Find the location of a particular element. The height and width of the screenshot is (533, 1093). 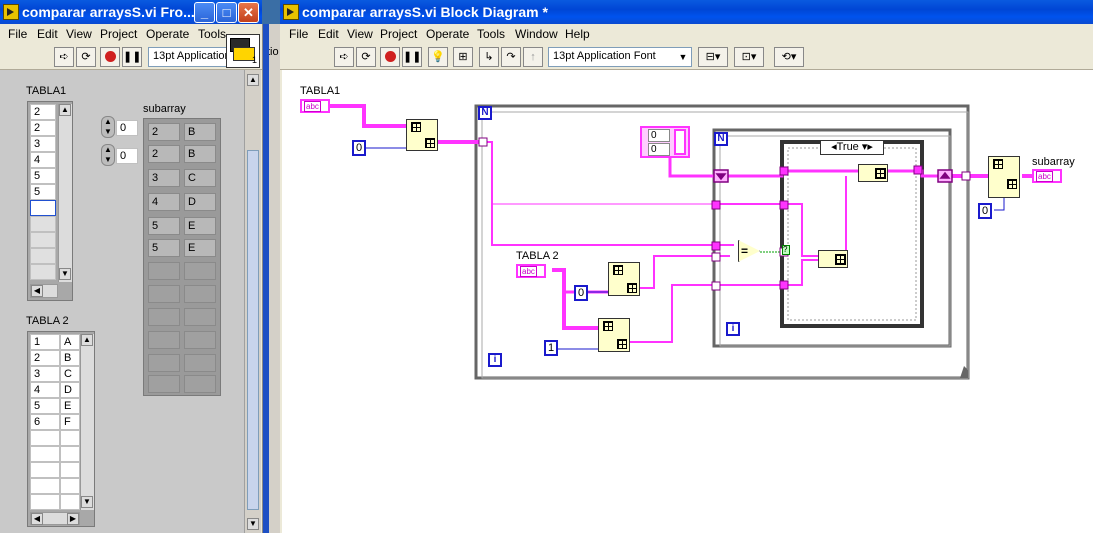

case-selector: ◂True ▾▸ is located at coordinates (852, 147).